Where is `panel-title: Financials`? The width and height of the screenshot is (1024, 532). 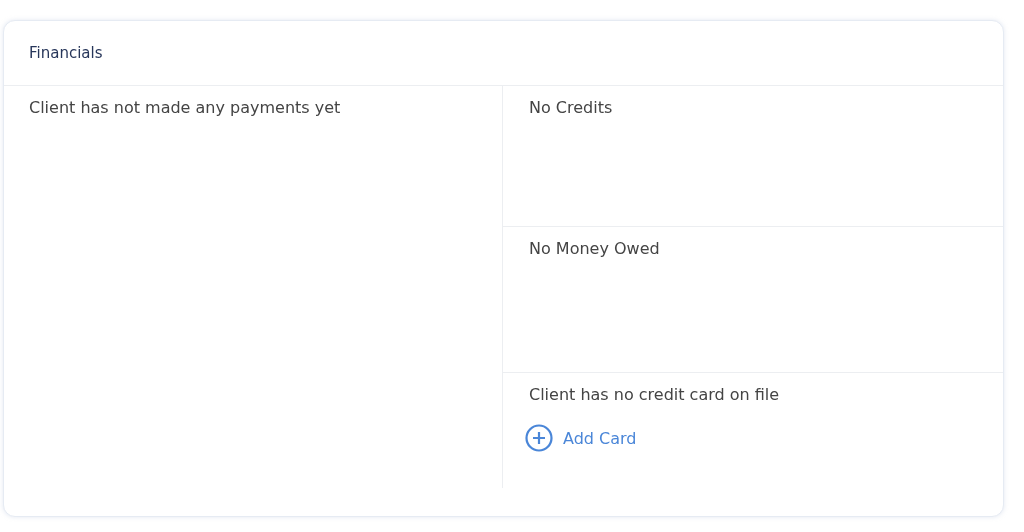
panel-title: Financials is located at coordinates (66, 53).